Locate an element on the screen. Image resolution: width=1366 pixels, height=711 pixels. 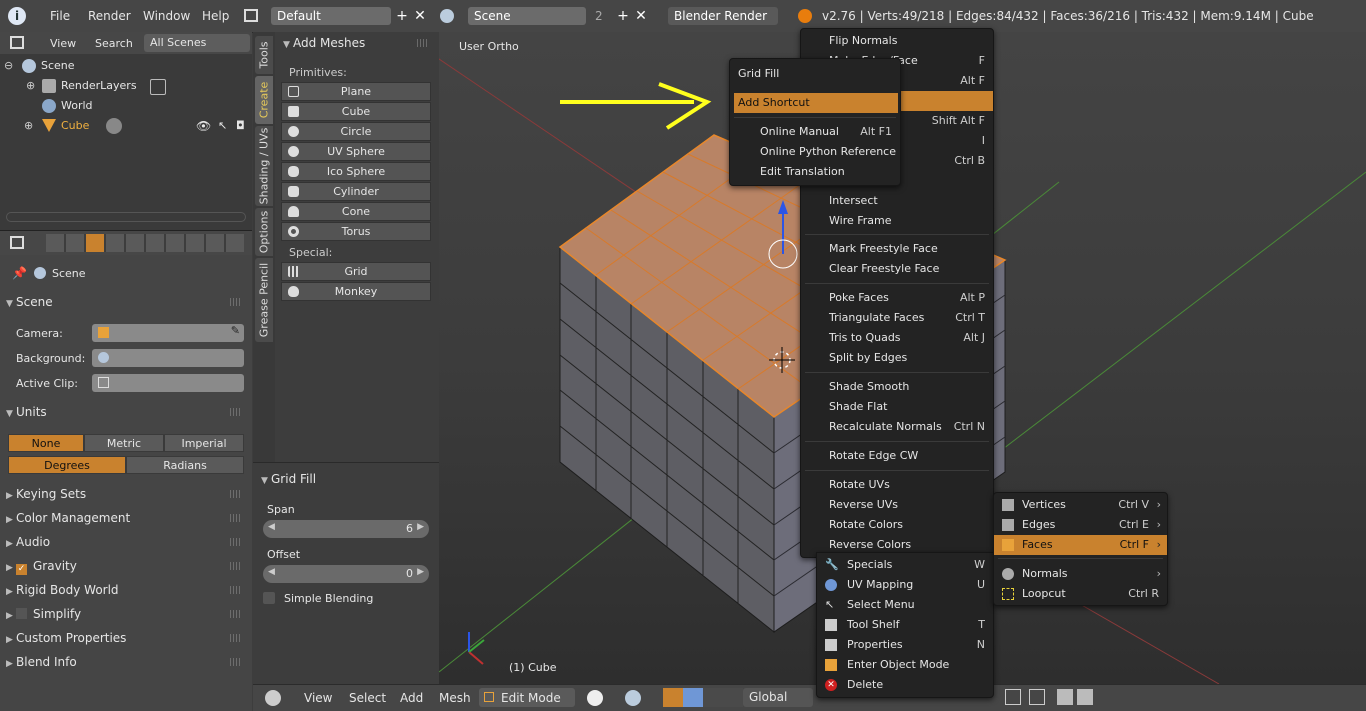
menu-item-properties: Properties N is located at coordinates (905, 645).